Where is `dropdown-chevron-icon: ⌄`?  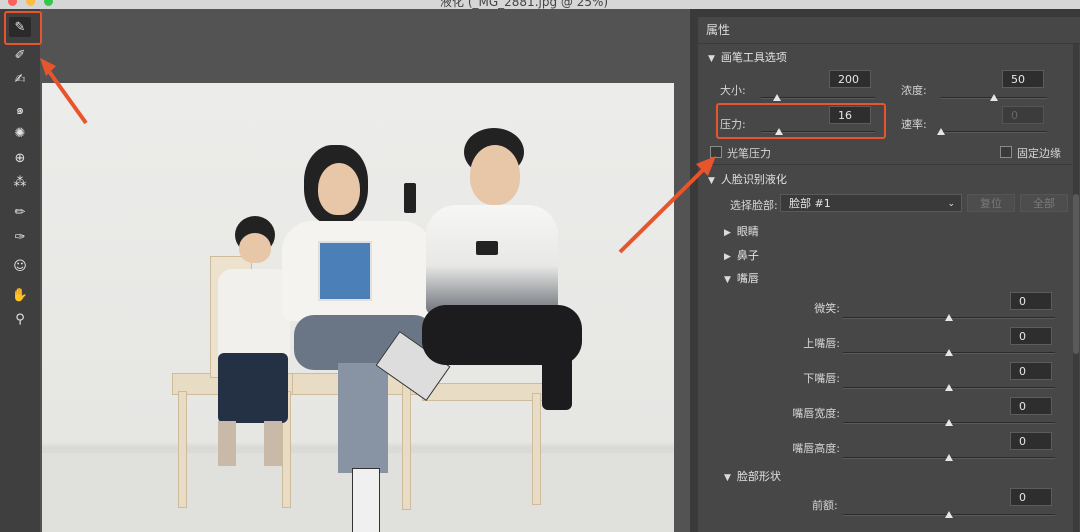 dropdown-chevron-icon: ⌄ is located at coordinates (951, 204).